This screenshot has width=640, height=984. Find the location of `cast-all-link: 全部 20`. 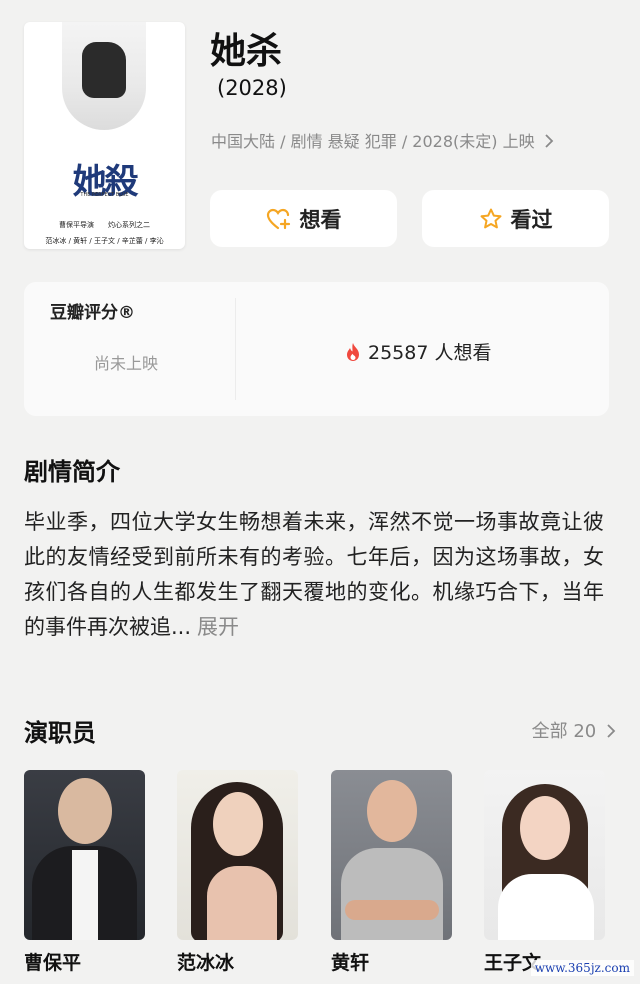

cast-all-link: 全部 20 is located at coordinates (574, 730).